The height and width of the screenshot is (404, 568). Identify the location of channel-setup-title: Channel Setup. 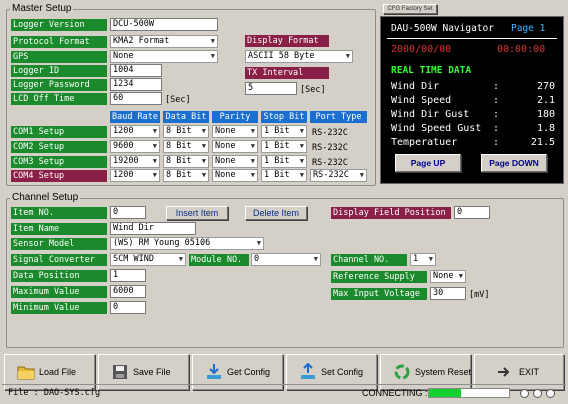
(45, 197).